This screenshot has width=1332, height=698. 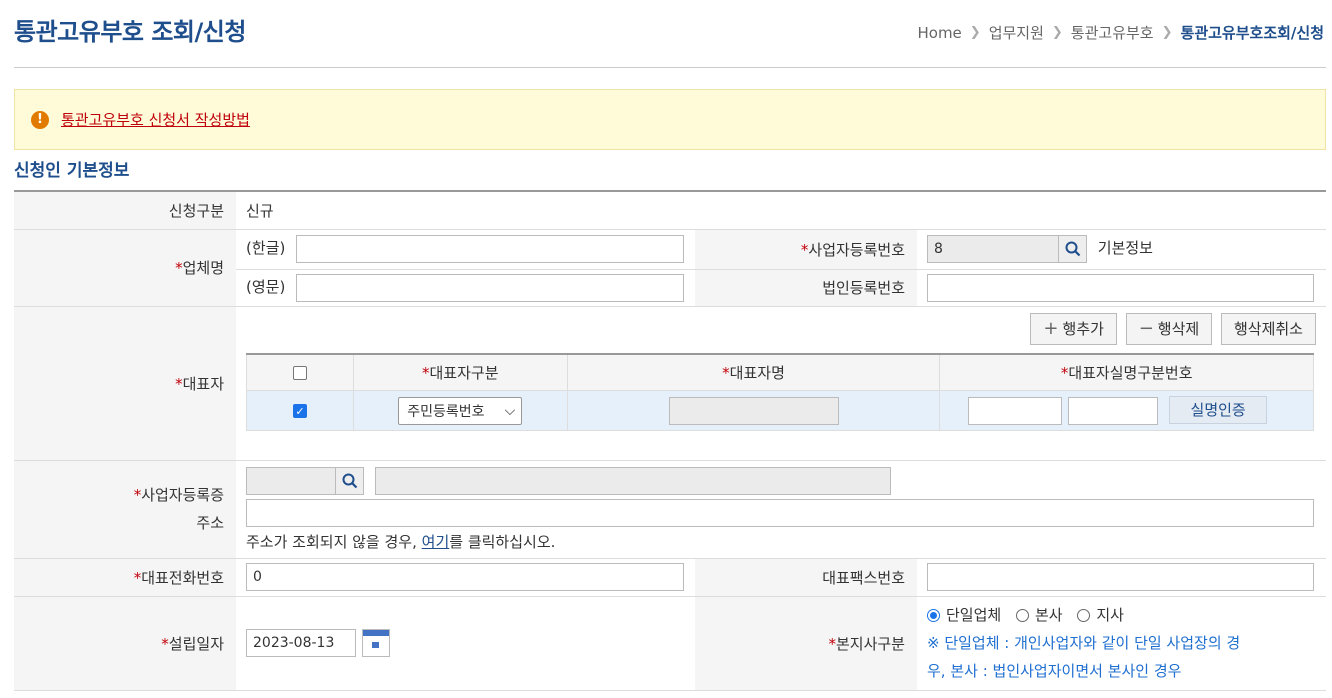 I want to click on company-name-kor-input, so click(x=490, y=249).